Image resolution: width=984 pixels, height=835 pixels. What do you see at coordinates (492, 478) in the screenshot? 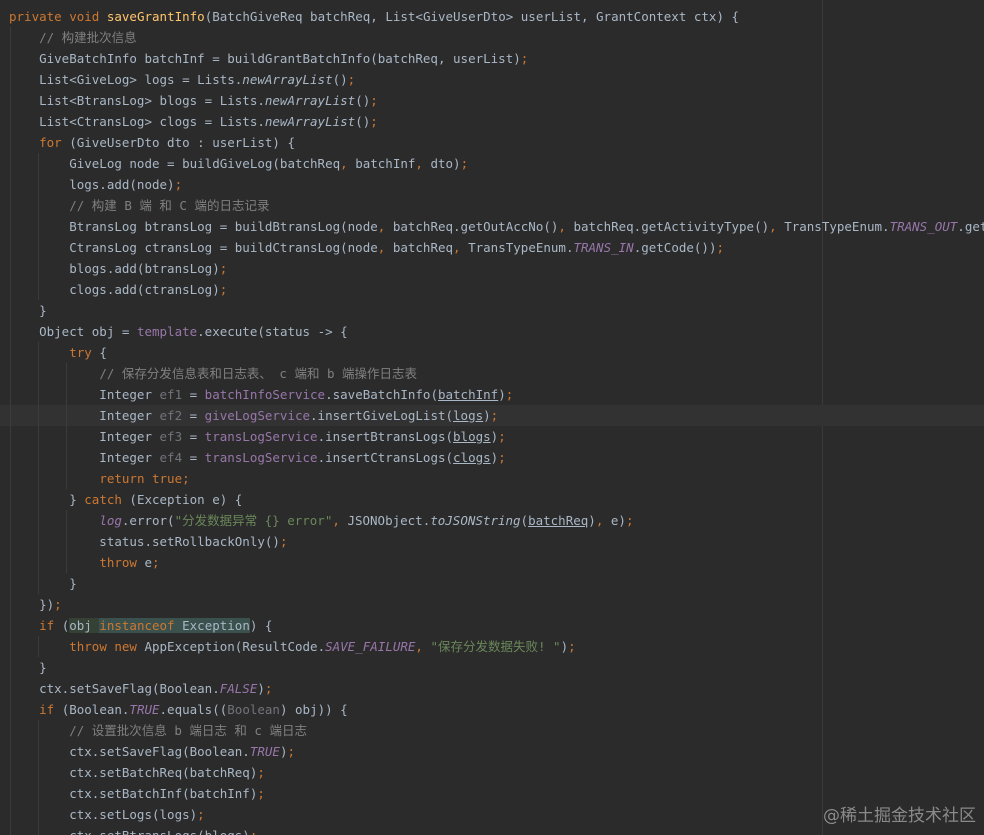
I see `code-line: return true;` at bounding box center [492, 478].